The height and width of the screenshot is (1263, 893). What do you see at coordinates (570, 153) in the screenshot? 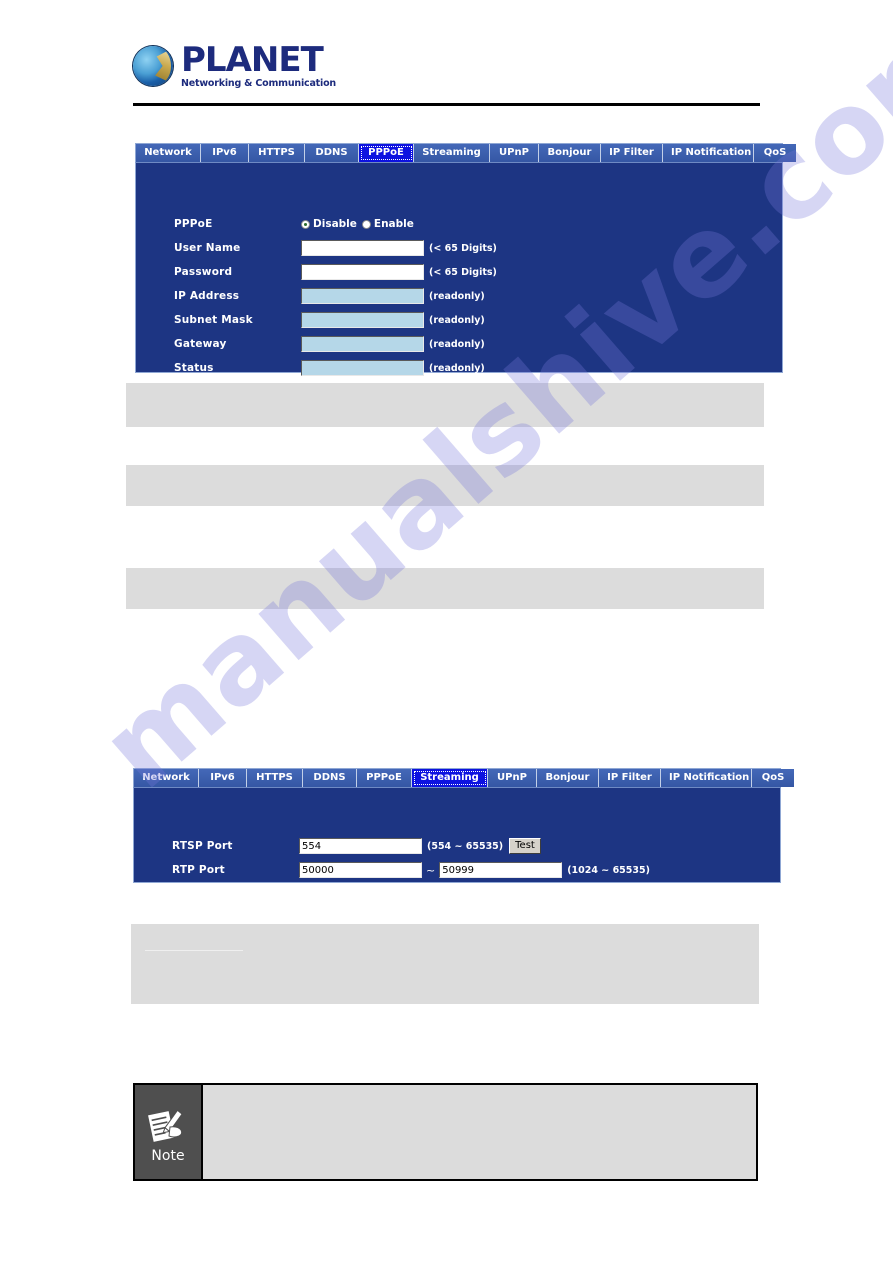
I see `tab-bonjour: Bonjour` at bounding box center [570, 153].